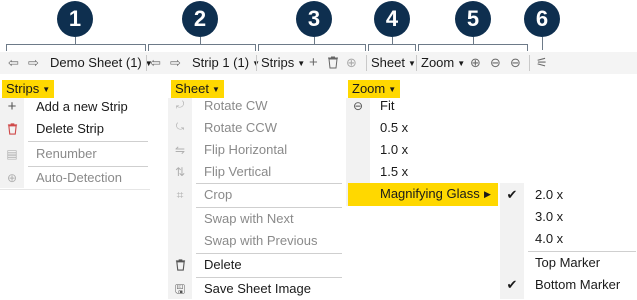  What do you see at coordinates (200, 40) in the screenshot?
I see `callout-2-stem` at bounding box center [200, 40].